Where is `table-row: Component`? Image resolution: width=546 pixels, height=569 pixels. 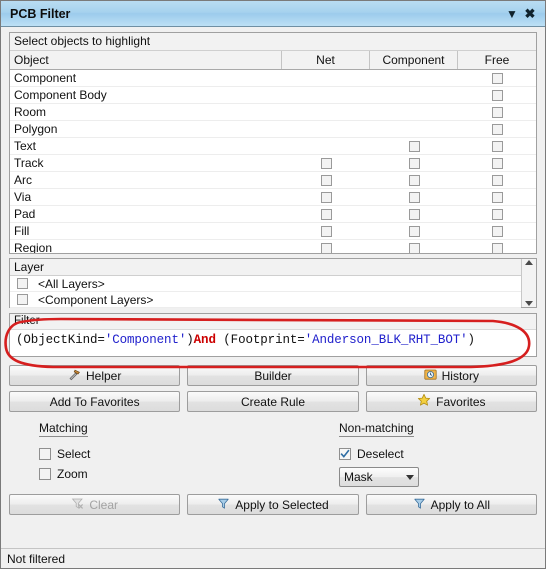 table-row: Component is located at coordinates (273, 78).